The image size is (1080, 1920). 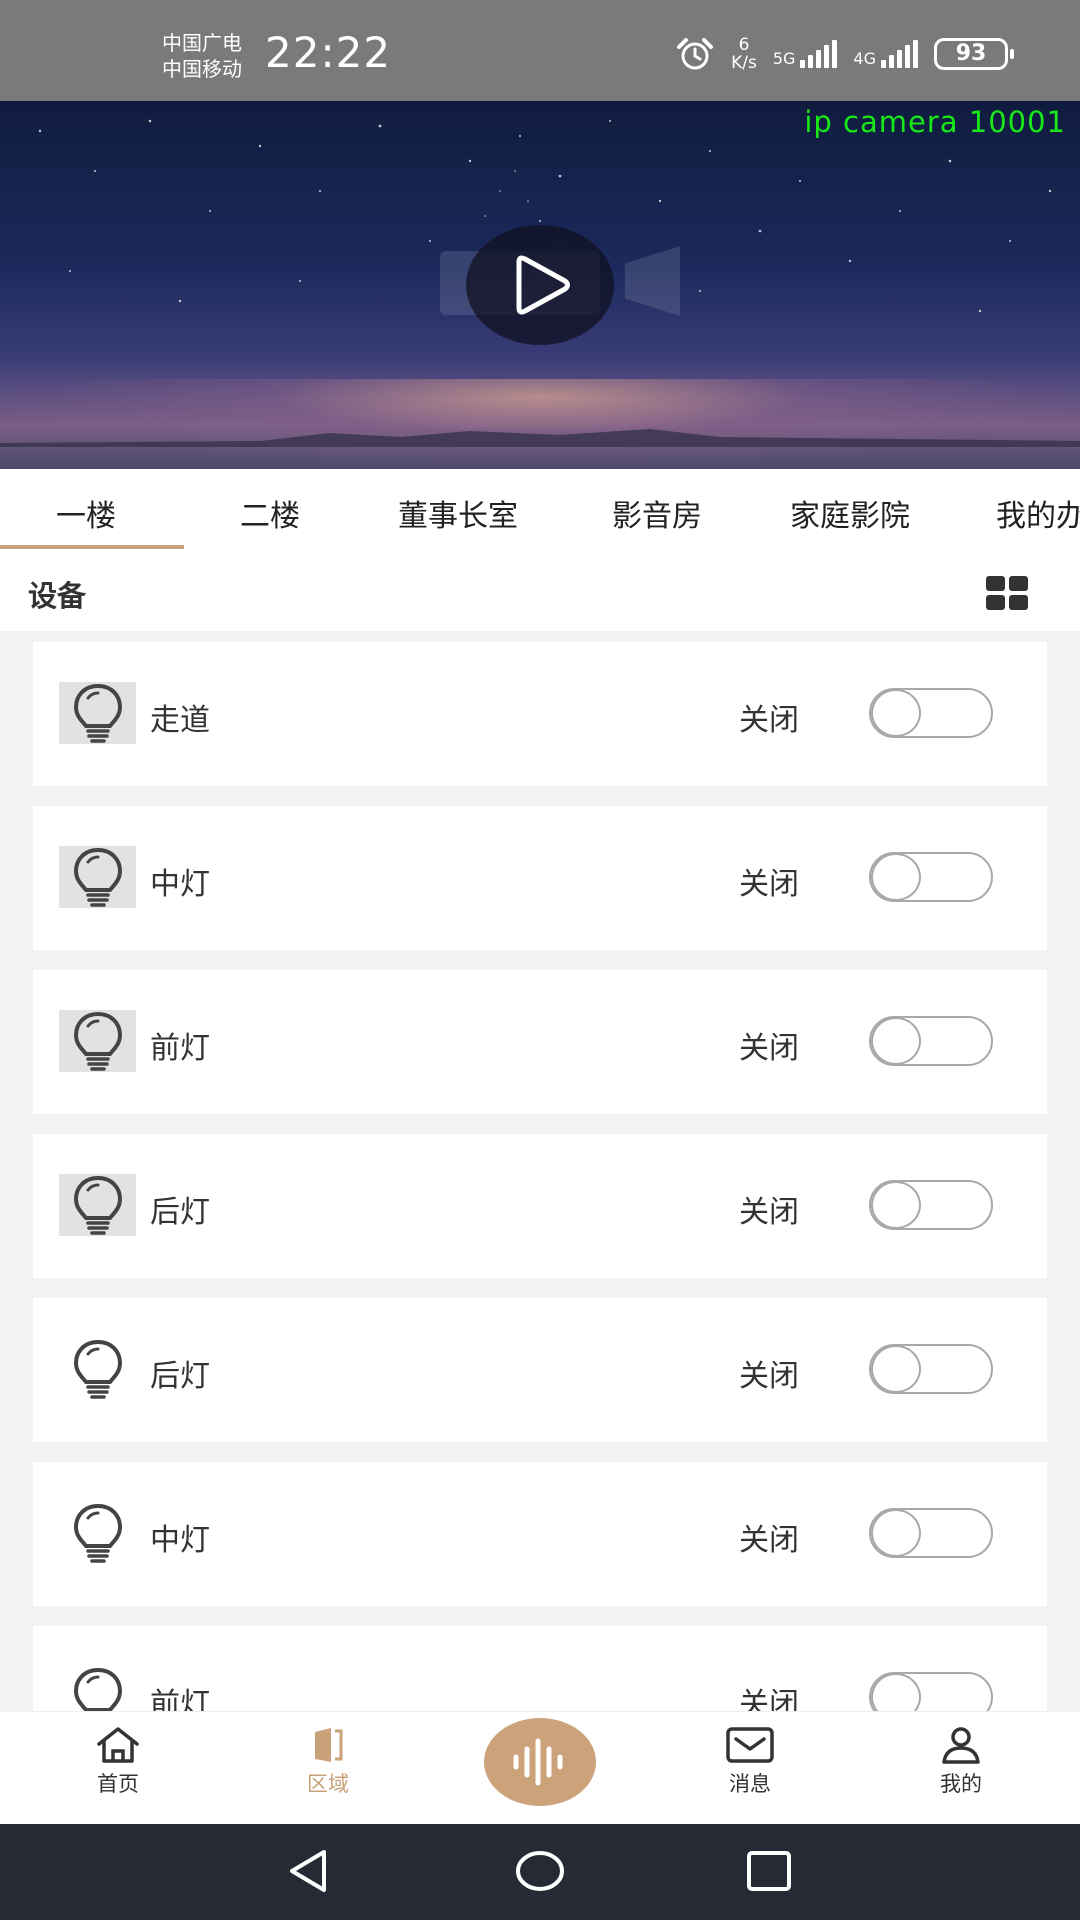 I want to click on nav-messages-label: 消息, so click(x=750, y=1784).